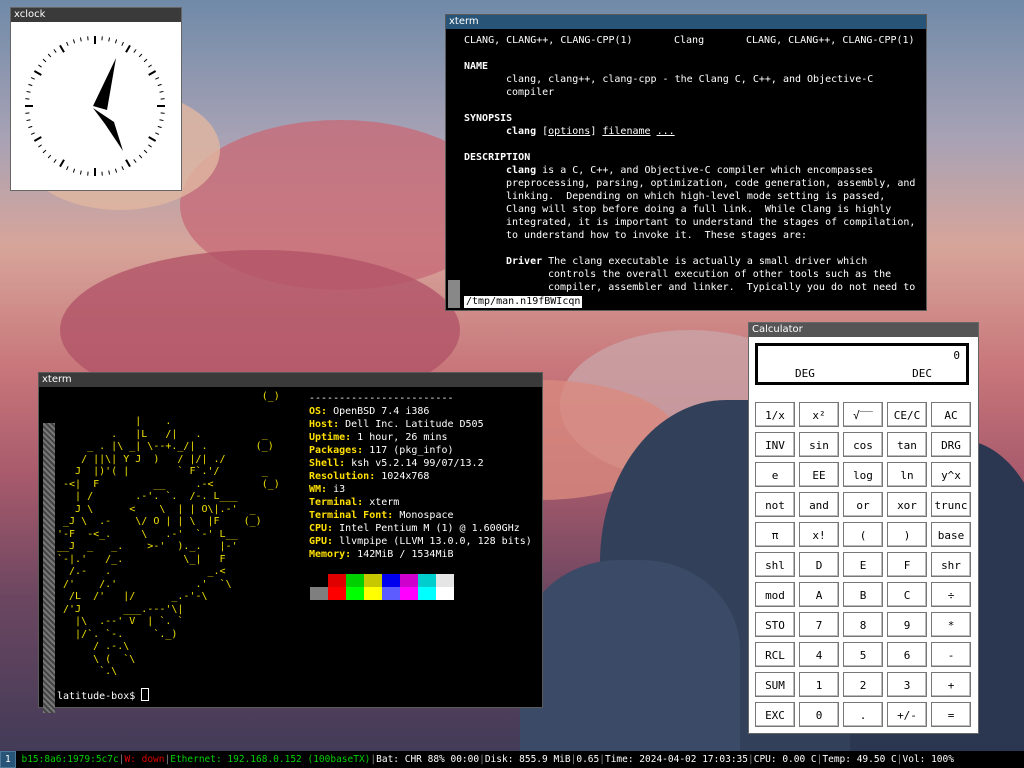  Describe the element at coordinates (588, 759) in the screenshot. I see `load-status: 0.65` at that location.